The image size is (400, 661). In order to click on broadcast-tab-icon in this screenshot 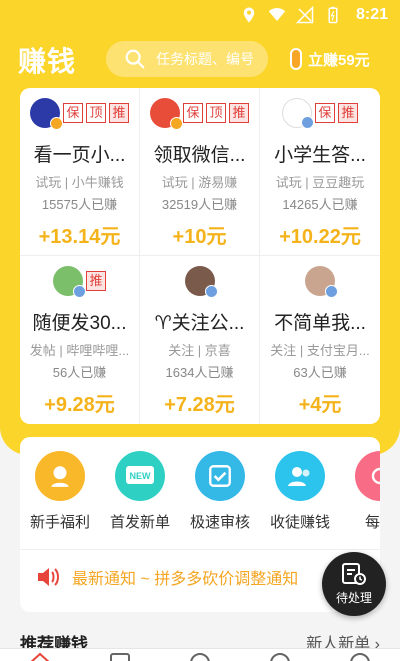, I will do `click(200, 656)`.